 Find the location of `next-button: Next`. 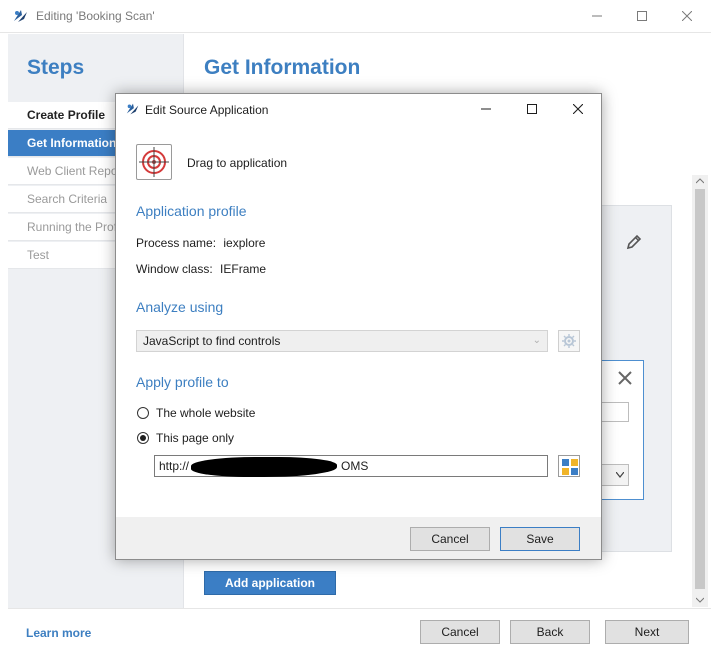

next-button: Next is located at coordinates (647, 632).